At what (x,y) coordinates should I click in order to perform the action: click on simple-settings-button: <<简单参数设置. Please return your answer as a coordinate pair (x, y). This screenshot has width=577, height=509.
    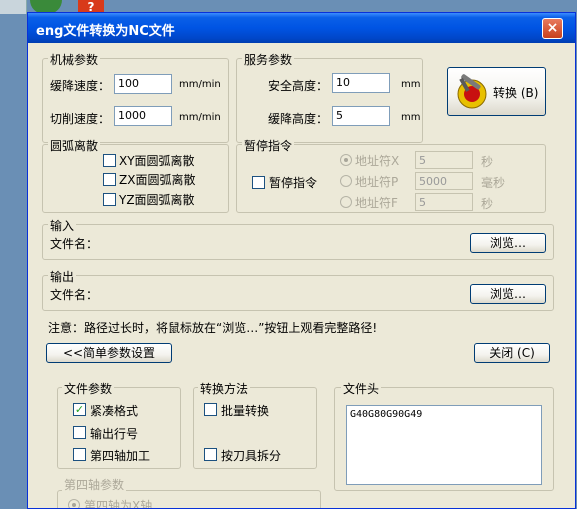
    Looking at the image, I should click on (109, 353).